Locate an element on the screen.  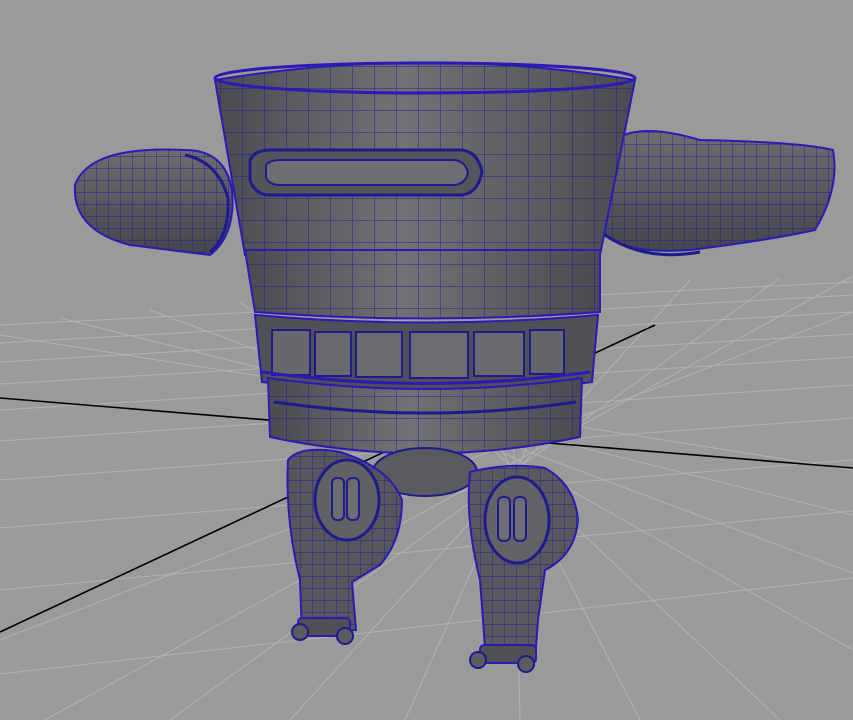
left-foot is located at coordinates (322, 631).